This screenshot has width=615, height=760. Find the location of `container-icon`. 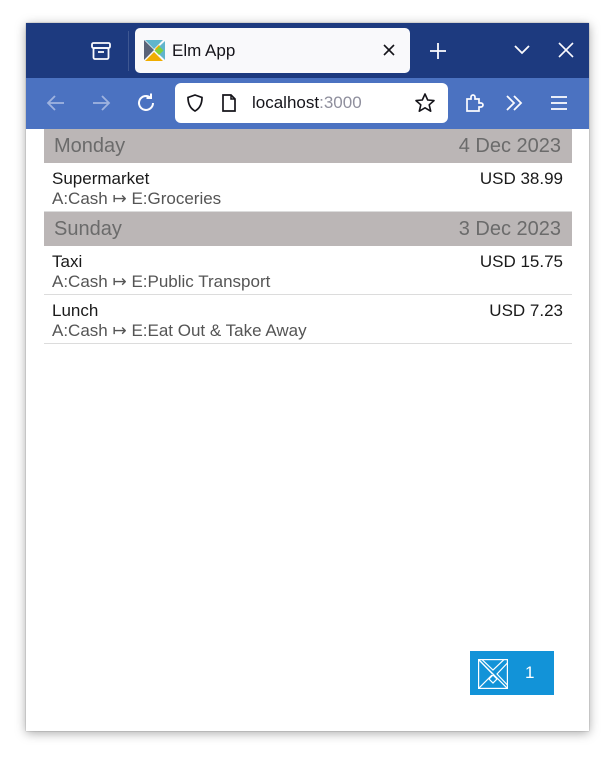

container-icon is located at coordinates (101, 51).